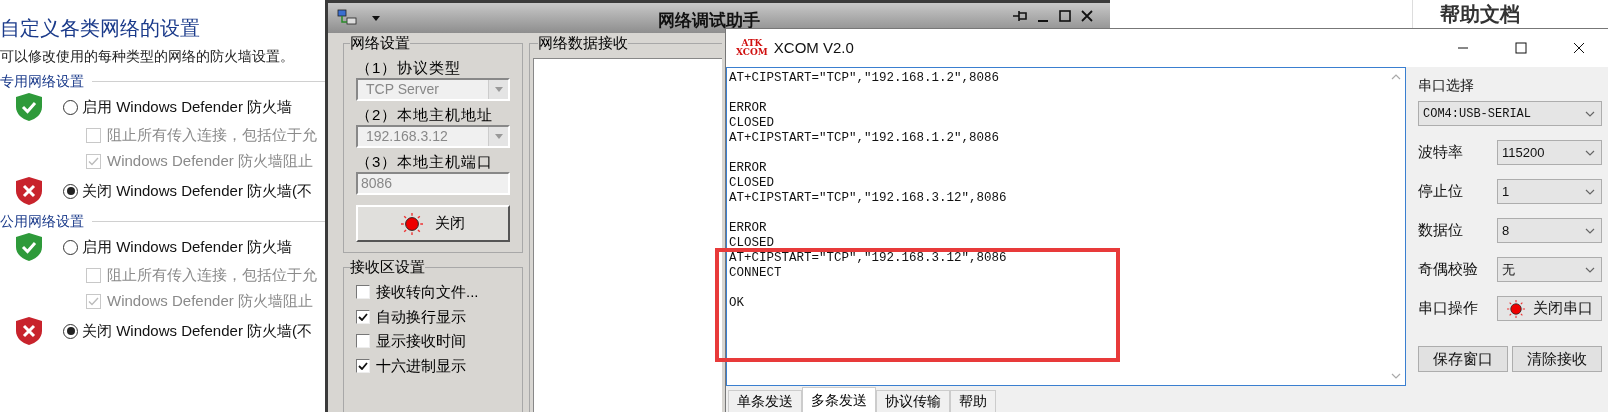 This screenshot has height=412, width=1608. I want to click on network-icon, so click(347, 18).